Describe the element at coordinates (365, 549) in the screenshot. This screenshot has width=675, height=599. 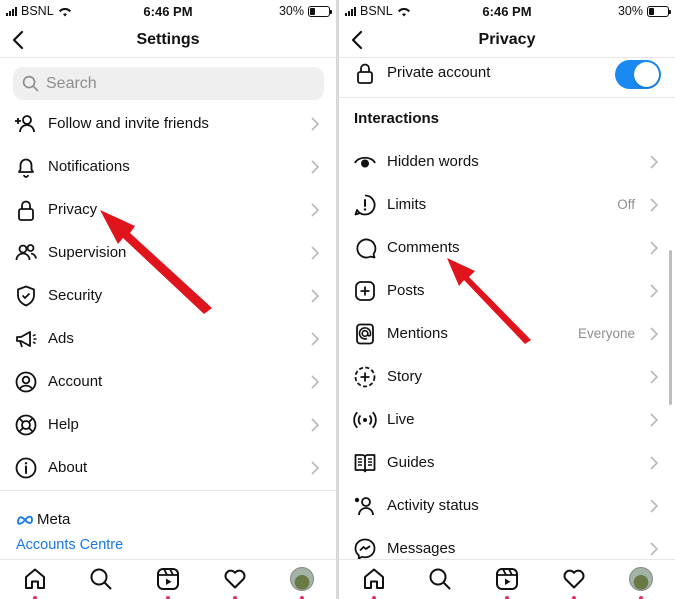
I see `messenger-icon` at that location.